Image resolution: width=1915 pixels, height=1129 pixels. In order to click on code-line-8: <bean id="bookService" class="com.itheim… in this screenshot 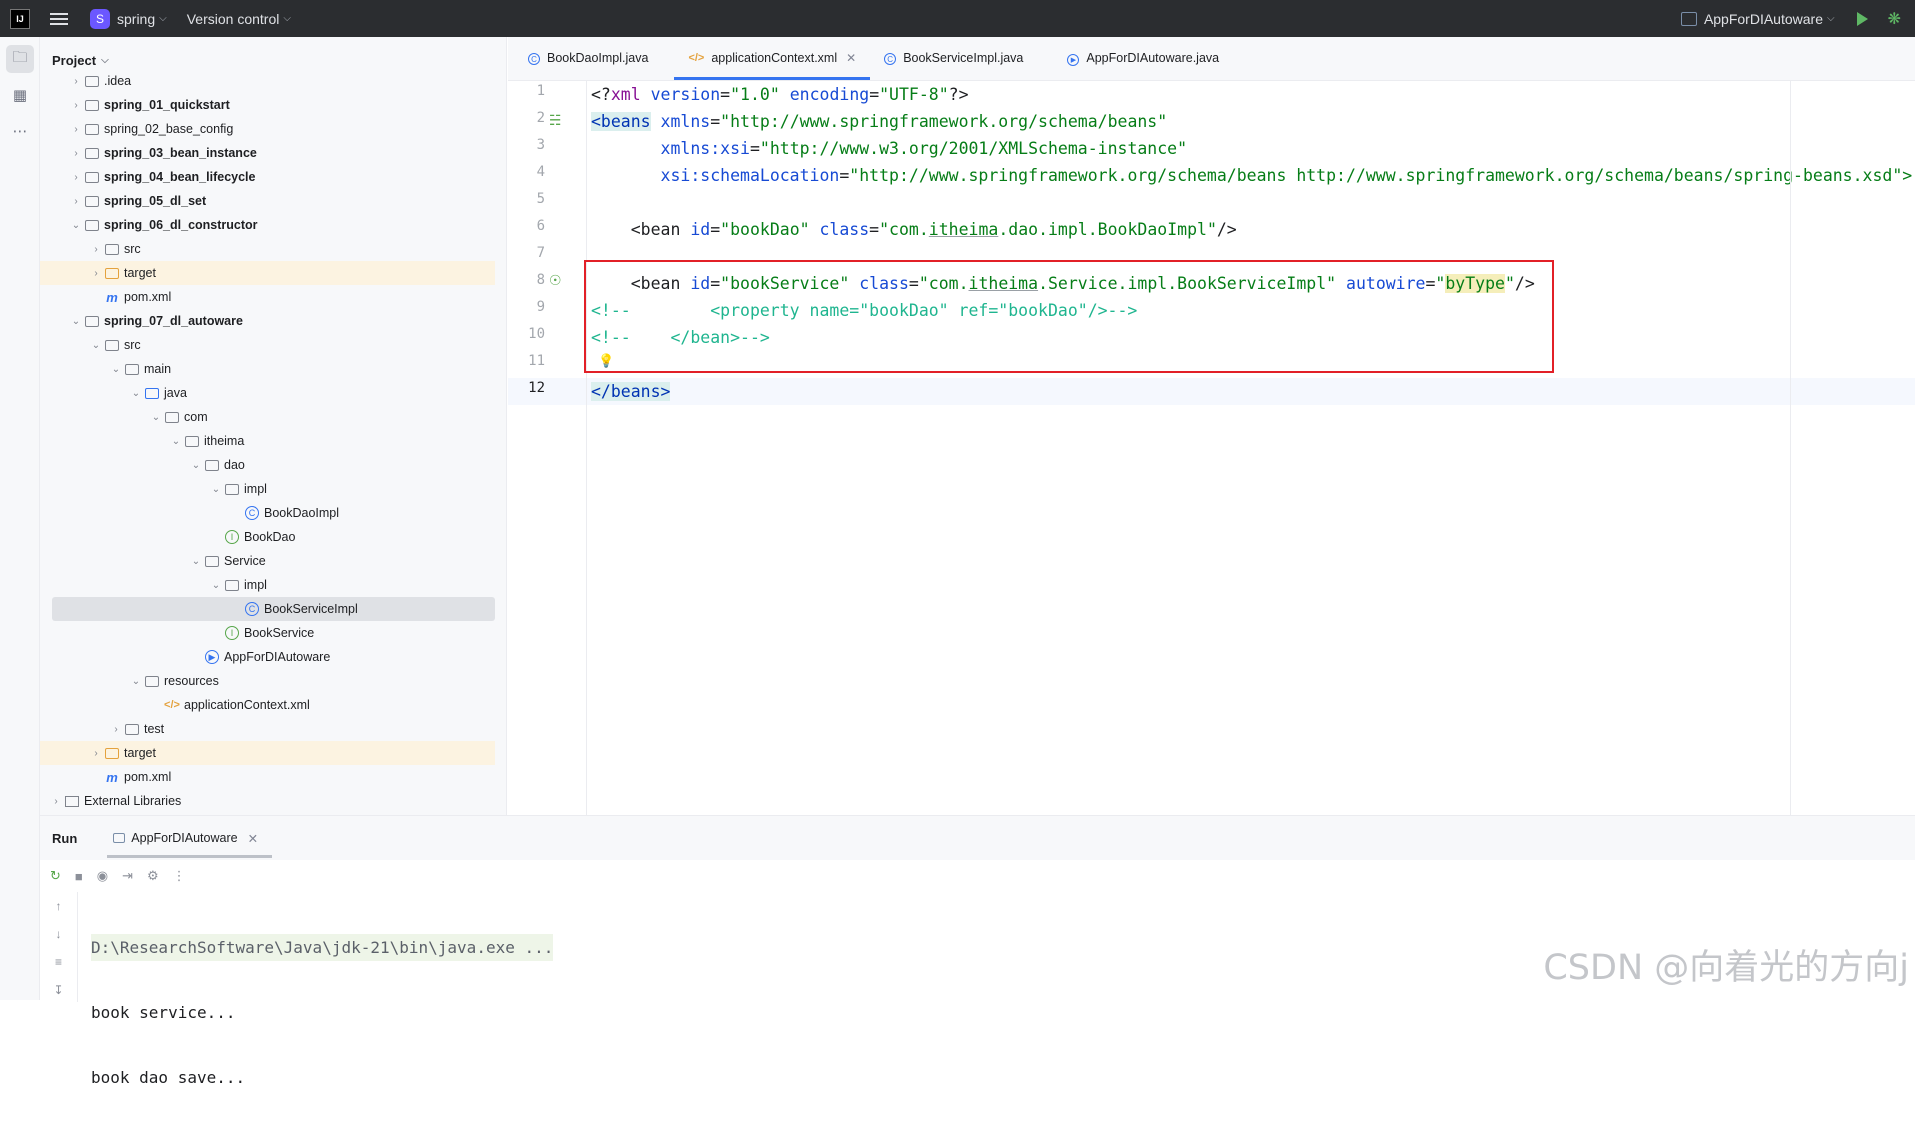, I will do `click(1063, 283)`.